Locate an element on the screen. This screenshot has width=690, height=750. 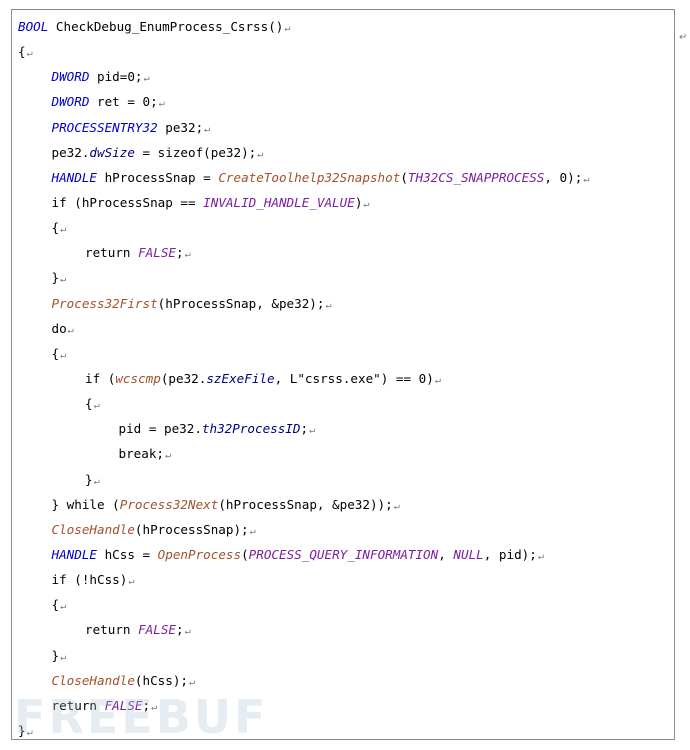
code-token: TH32CS_SNAPPROCESS is located at coordinates (476, 177).